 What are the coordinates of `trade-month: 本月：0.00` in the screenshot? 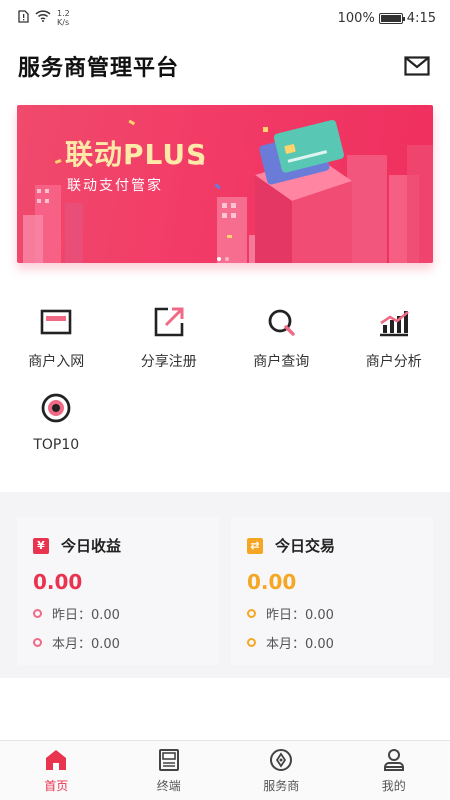 It's located at (332, 642).